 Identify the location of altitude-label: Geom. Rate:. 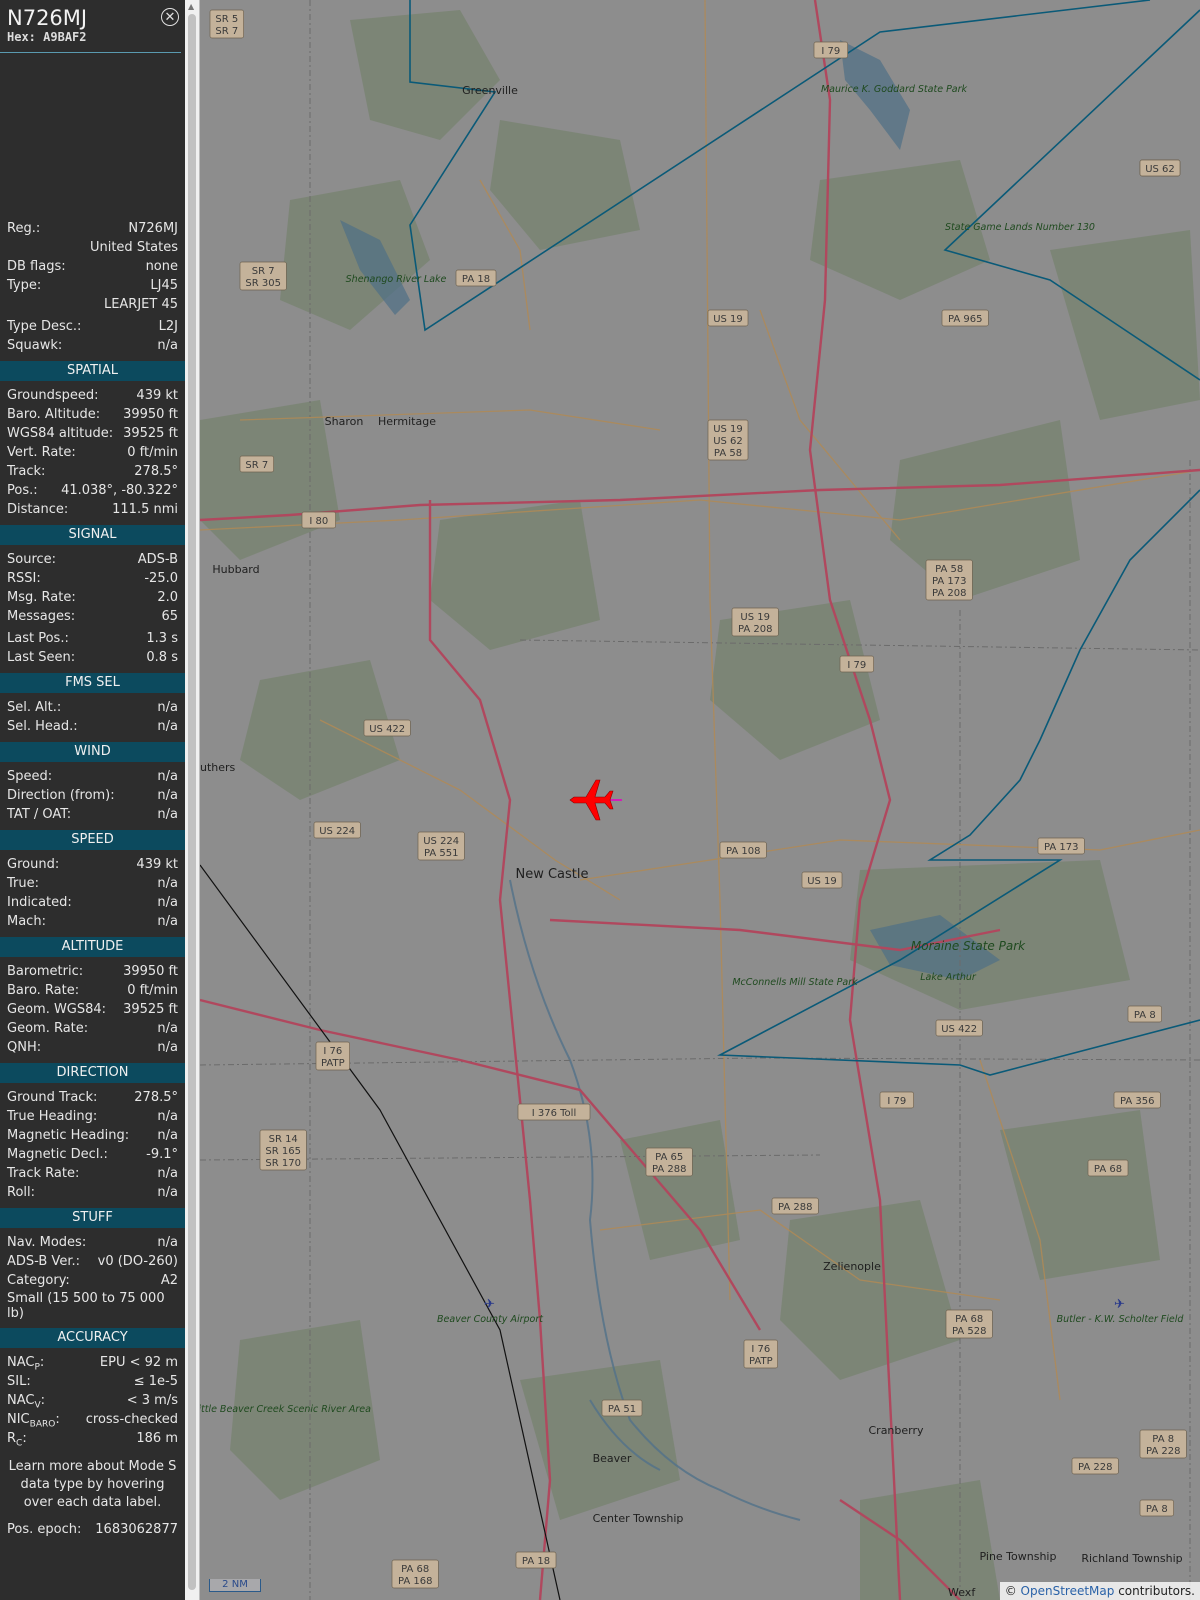
(47, 1028).